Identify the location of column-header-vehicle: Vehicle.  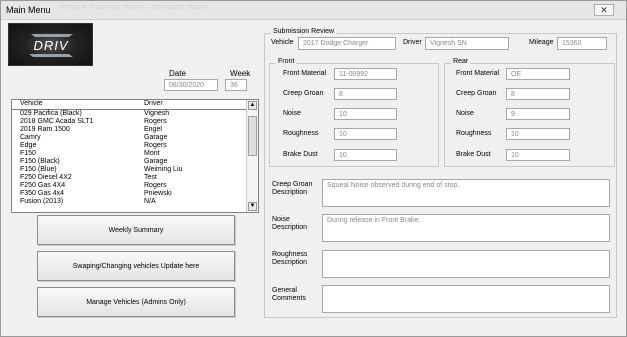
(31, 103).